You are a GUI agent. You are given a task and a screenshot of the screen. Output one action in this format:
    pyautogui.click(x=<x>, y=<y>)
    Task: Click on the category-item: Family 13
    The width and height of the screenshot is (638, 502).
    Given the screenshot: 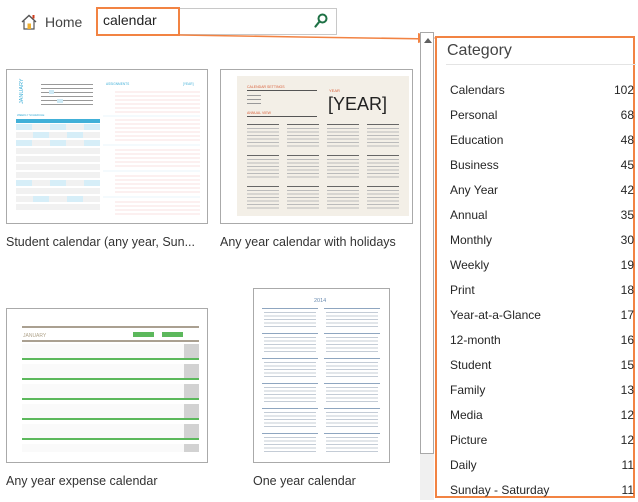 What is the action you would take?
    pyautogui.click(x=542, y=389)
    